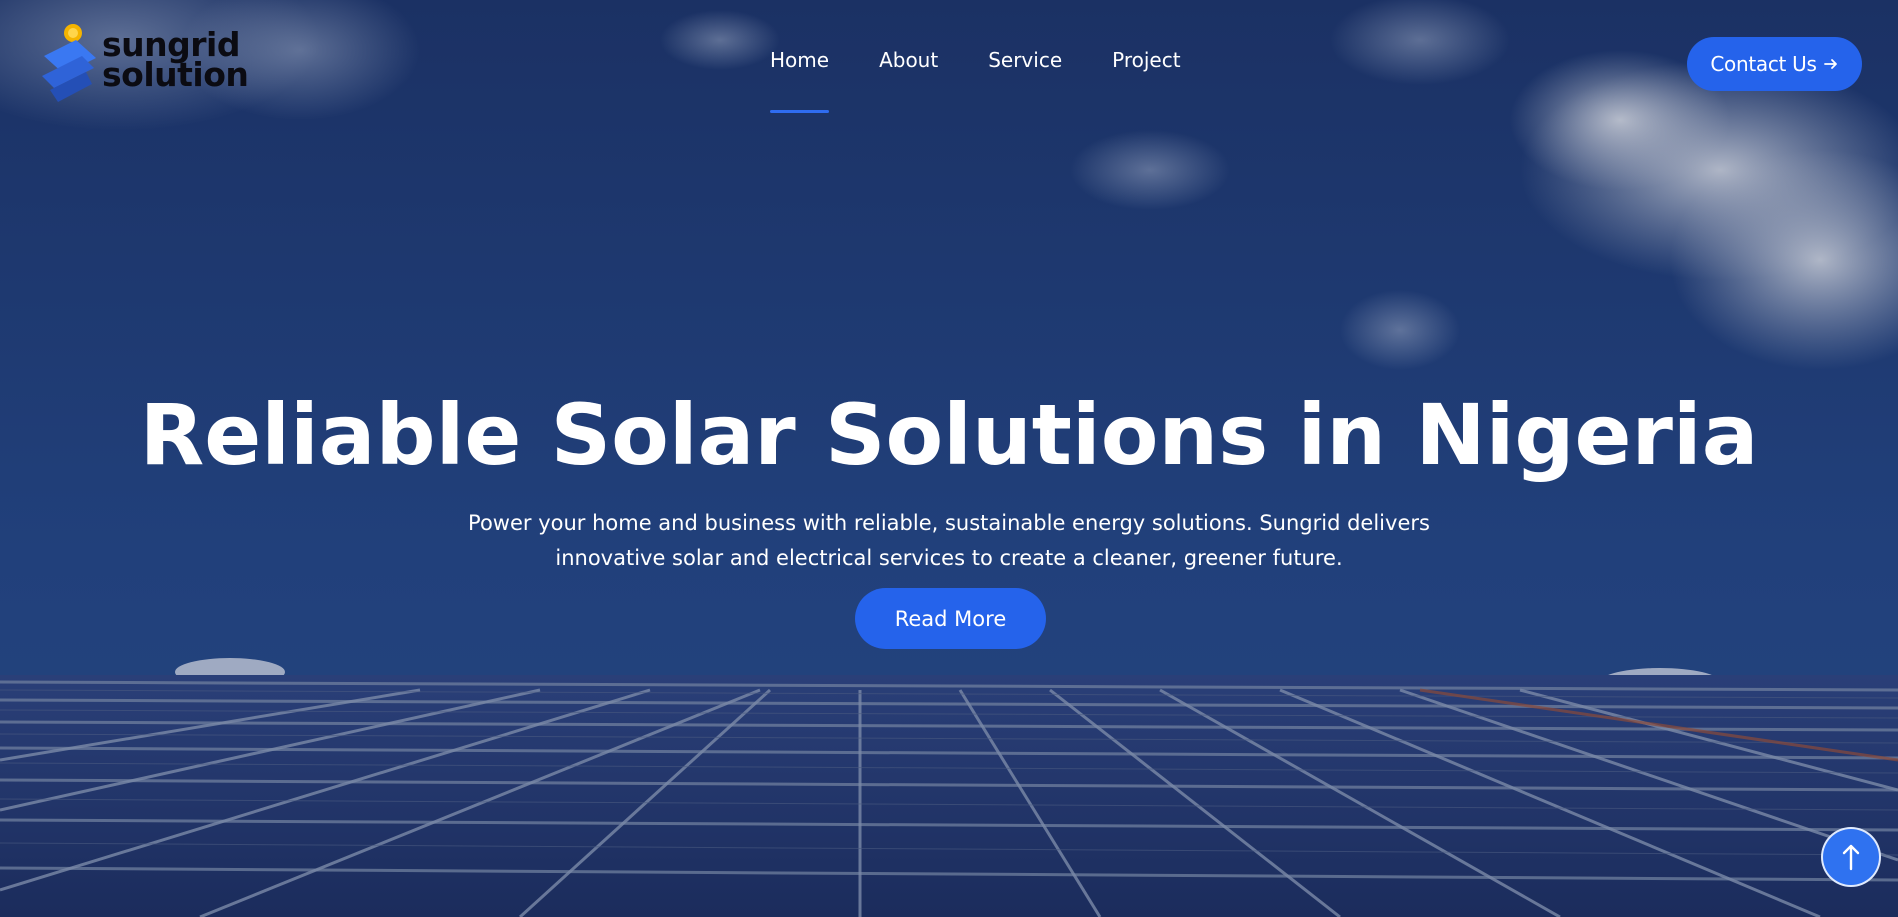 Image resolution: width=1898 pixels, height=917 pixels. What do you see at coordinates (69, 63) in the screenshot?
I see `logo-mark-icon` at bounding box center [69, 63].